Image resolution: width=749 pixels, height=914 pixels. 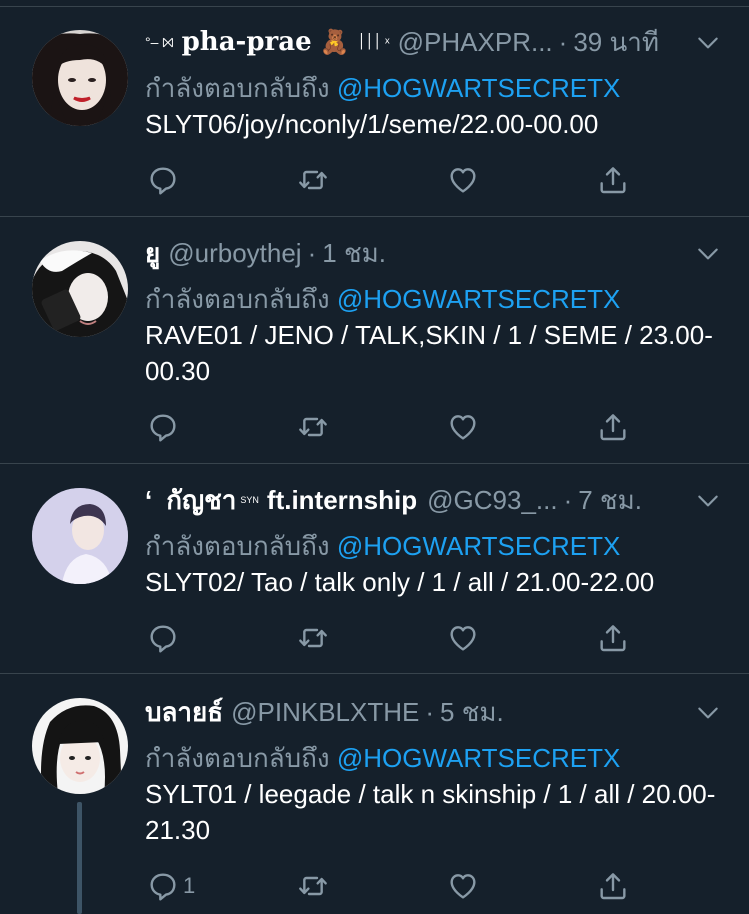 I want to click on reply-button: 1, so click(x=171, y=886).